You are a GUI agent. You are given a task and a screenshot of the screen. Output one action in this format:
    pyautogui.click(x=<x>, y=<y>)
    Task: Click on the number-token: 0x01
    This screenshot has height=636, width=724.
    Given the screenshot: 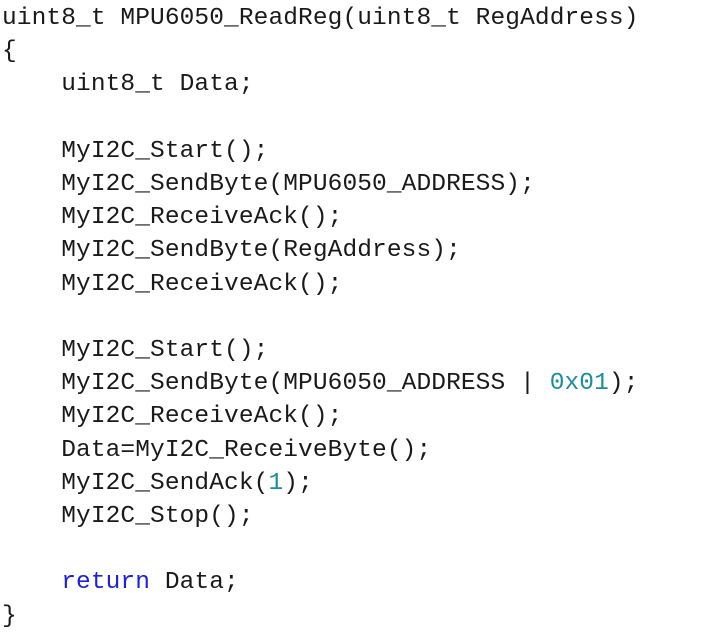 What is the action you would take?
    pyautogui.click(x=579, y=384)
    